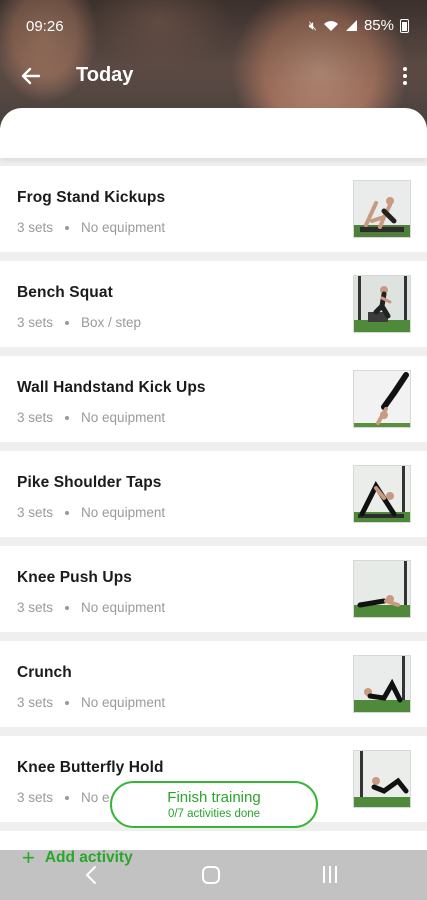  Describe the element at coordinates (45, 26) in the screenshot. I see `status-time: 09:26` at that location.